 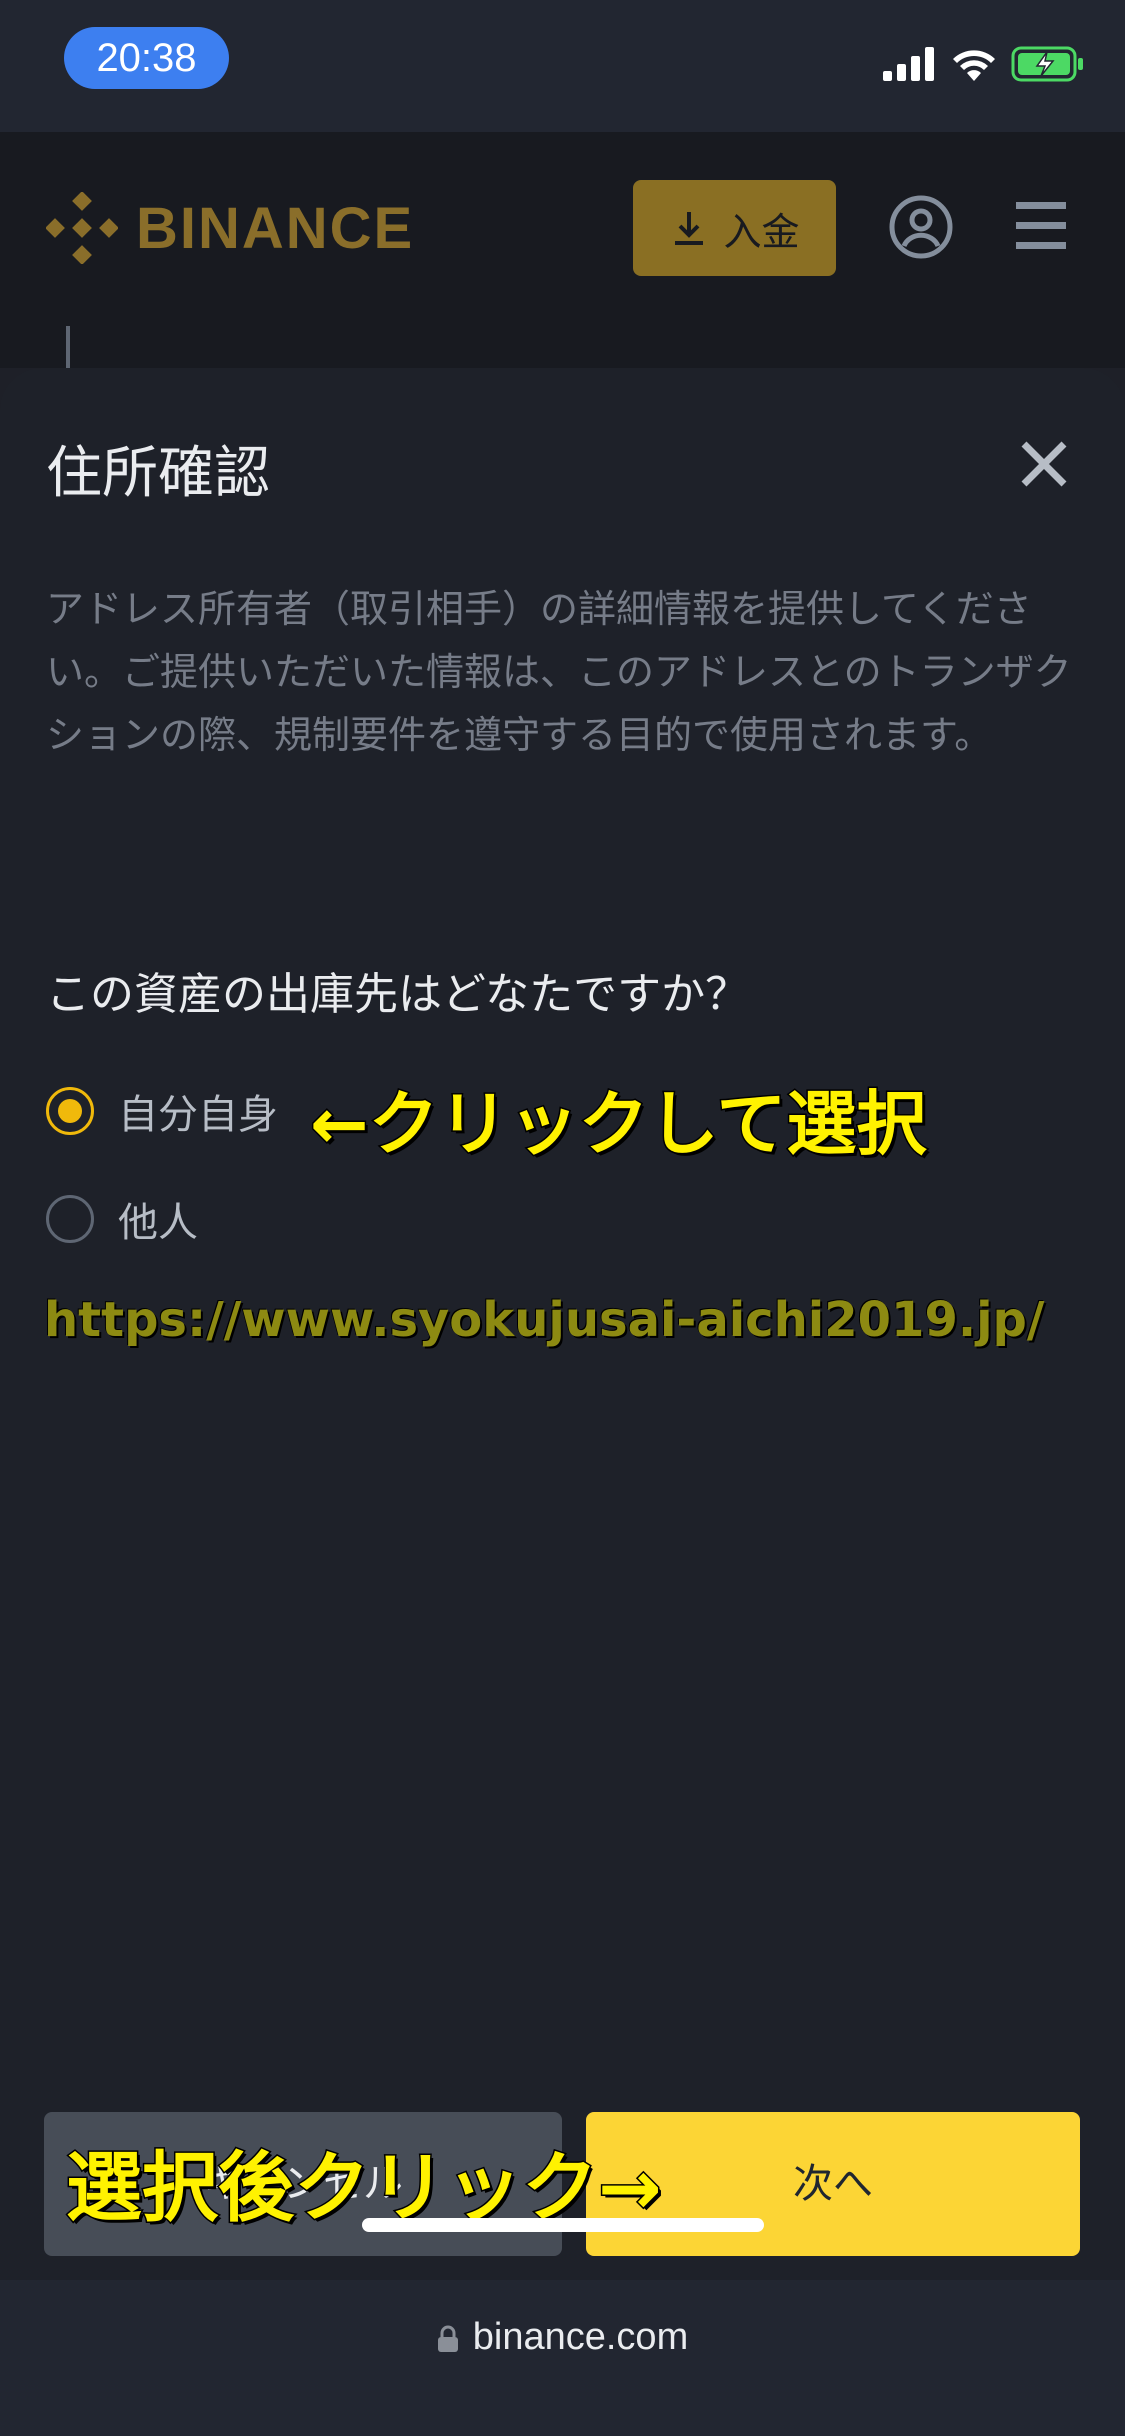 I want to click on option-self-label: 自分自身, so click(x=198, y=1115).